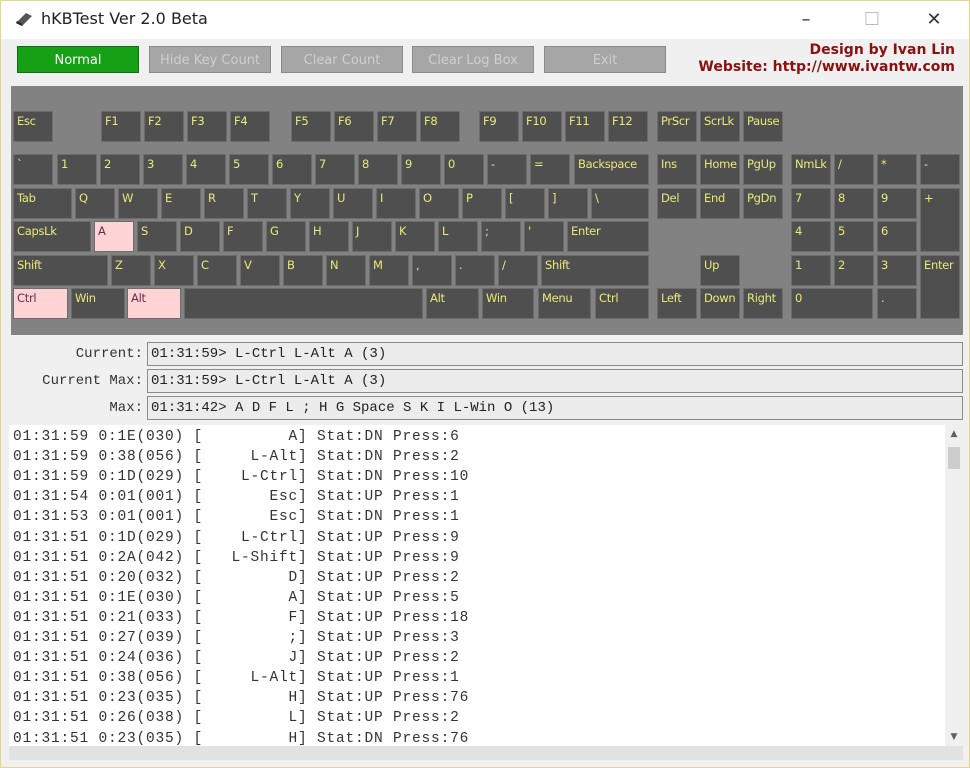 This screenshot has width=970, height=768. I want to click on current-field: 01:31:59> L-Ctrl L-Alt A (3), so click(555, 354).